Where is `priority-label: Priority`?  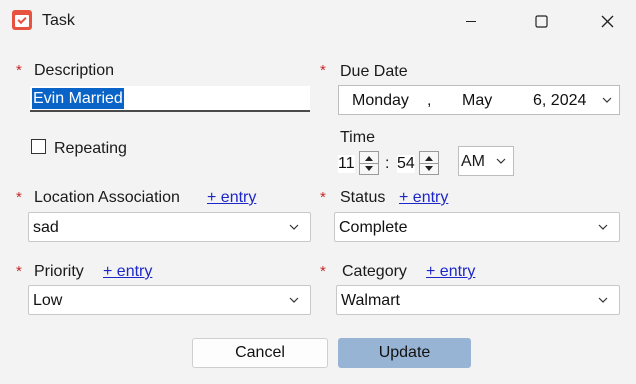 priority-label: Priority is located at coordinates (59, 271).